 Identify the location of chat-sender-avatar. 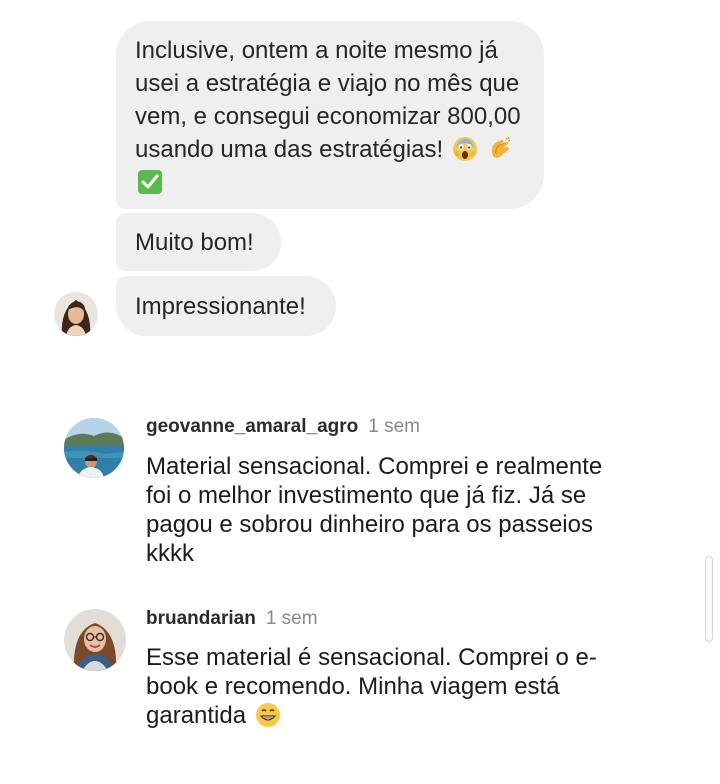
(76, 314).